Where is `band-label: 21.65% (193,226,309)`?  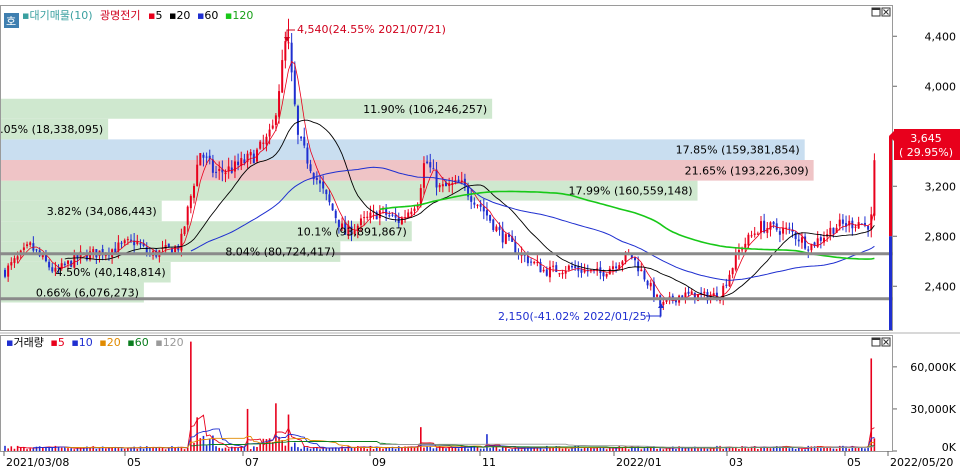
band-label: 21.65% (193,226,309) is located at coordinates (747, 170).